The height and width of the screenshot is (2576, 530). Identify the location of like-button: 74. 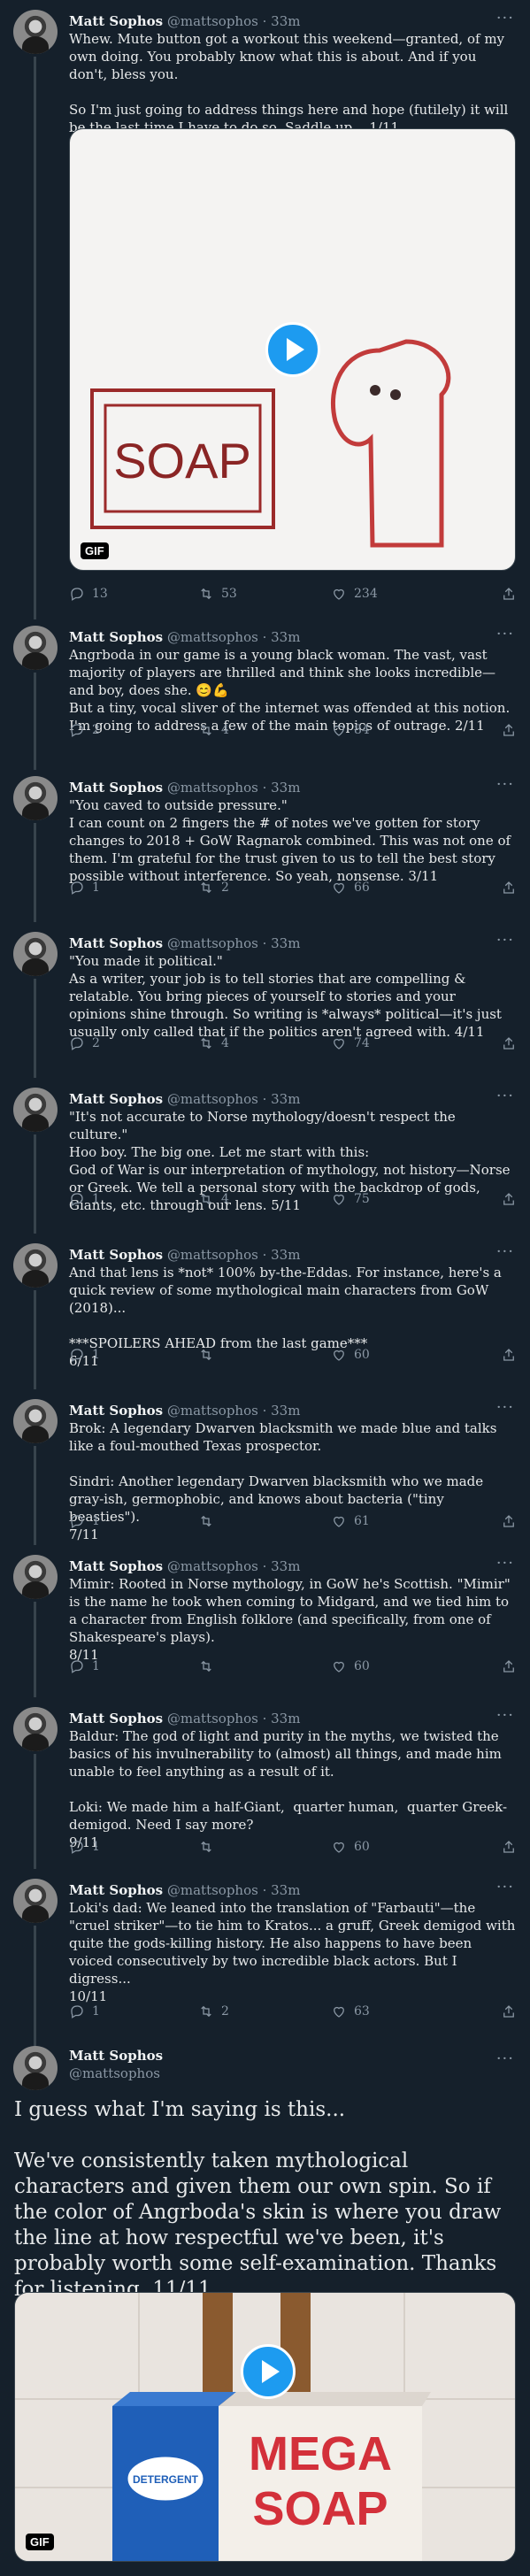
(351, 1043).